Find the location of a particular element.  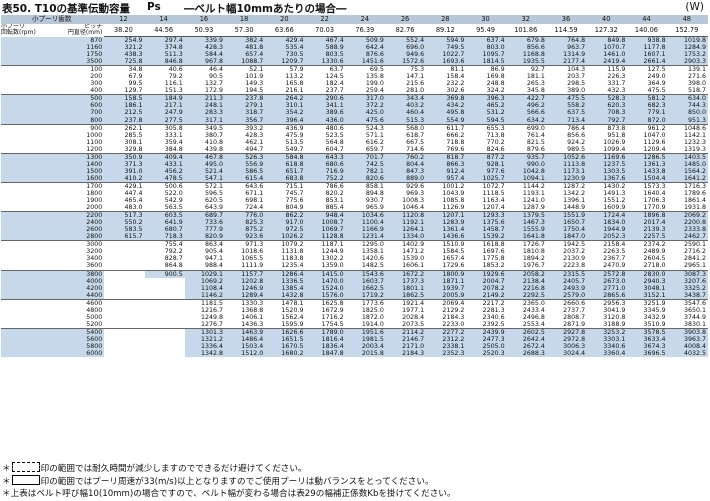

value-cell: 226.3 is located at coordinates (607, 77).